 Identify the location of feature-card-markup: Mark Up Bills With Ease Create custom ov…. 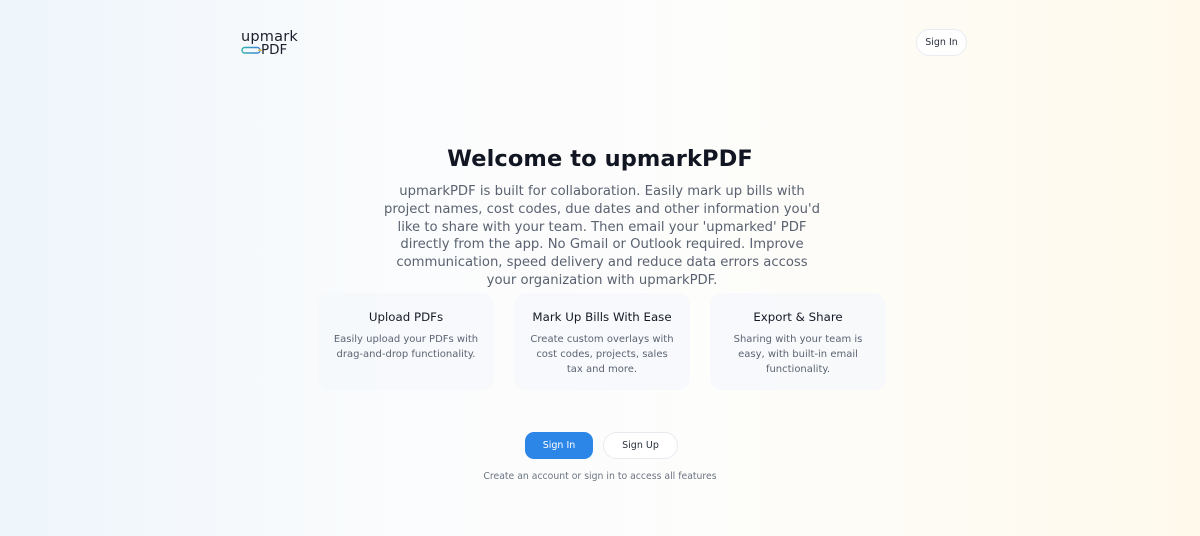
(602, 341).